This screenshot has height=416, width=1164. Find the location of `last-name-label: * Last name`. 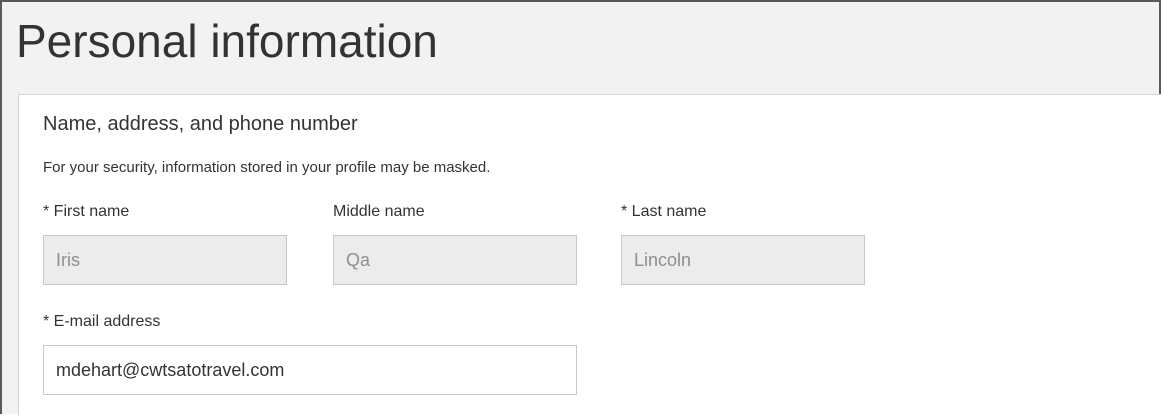

last-name-label: * Last name is located at coordinates (664, 211).